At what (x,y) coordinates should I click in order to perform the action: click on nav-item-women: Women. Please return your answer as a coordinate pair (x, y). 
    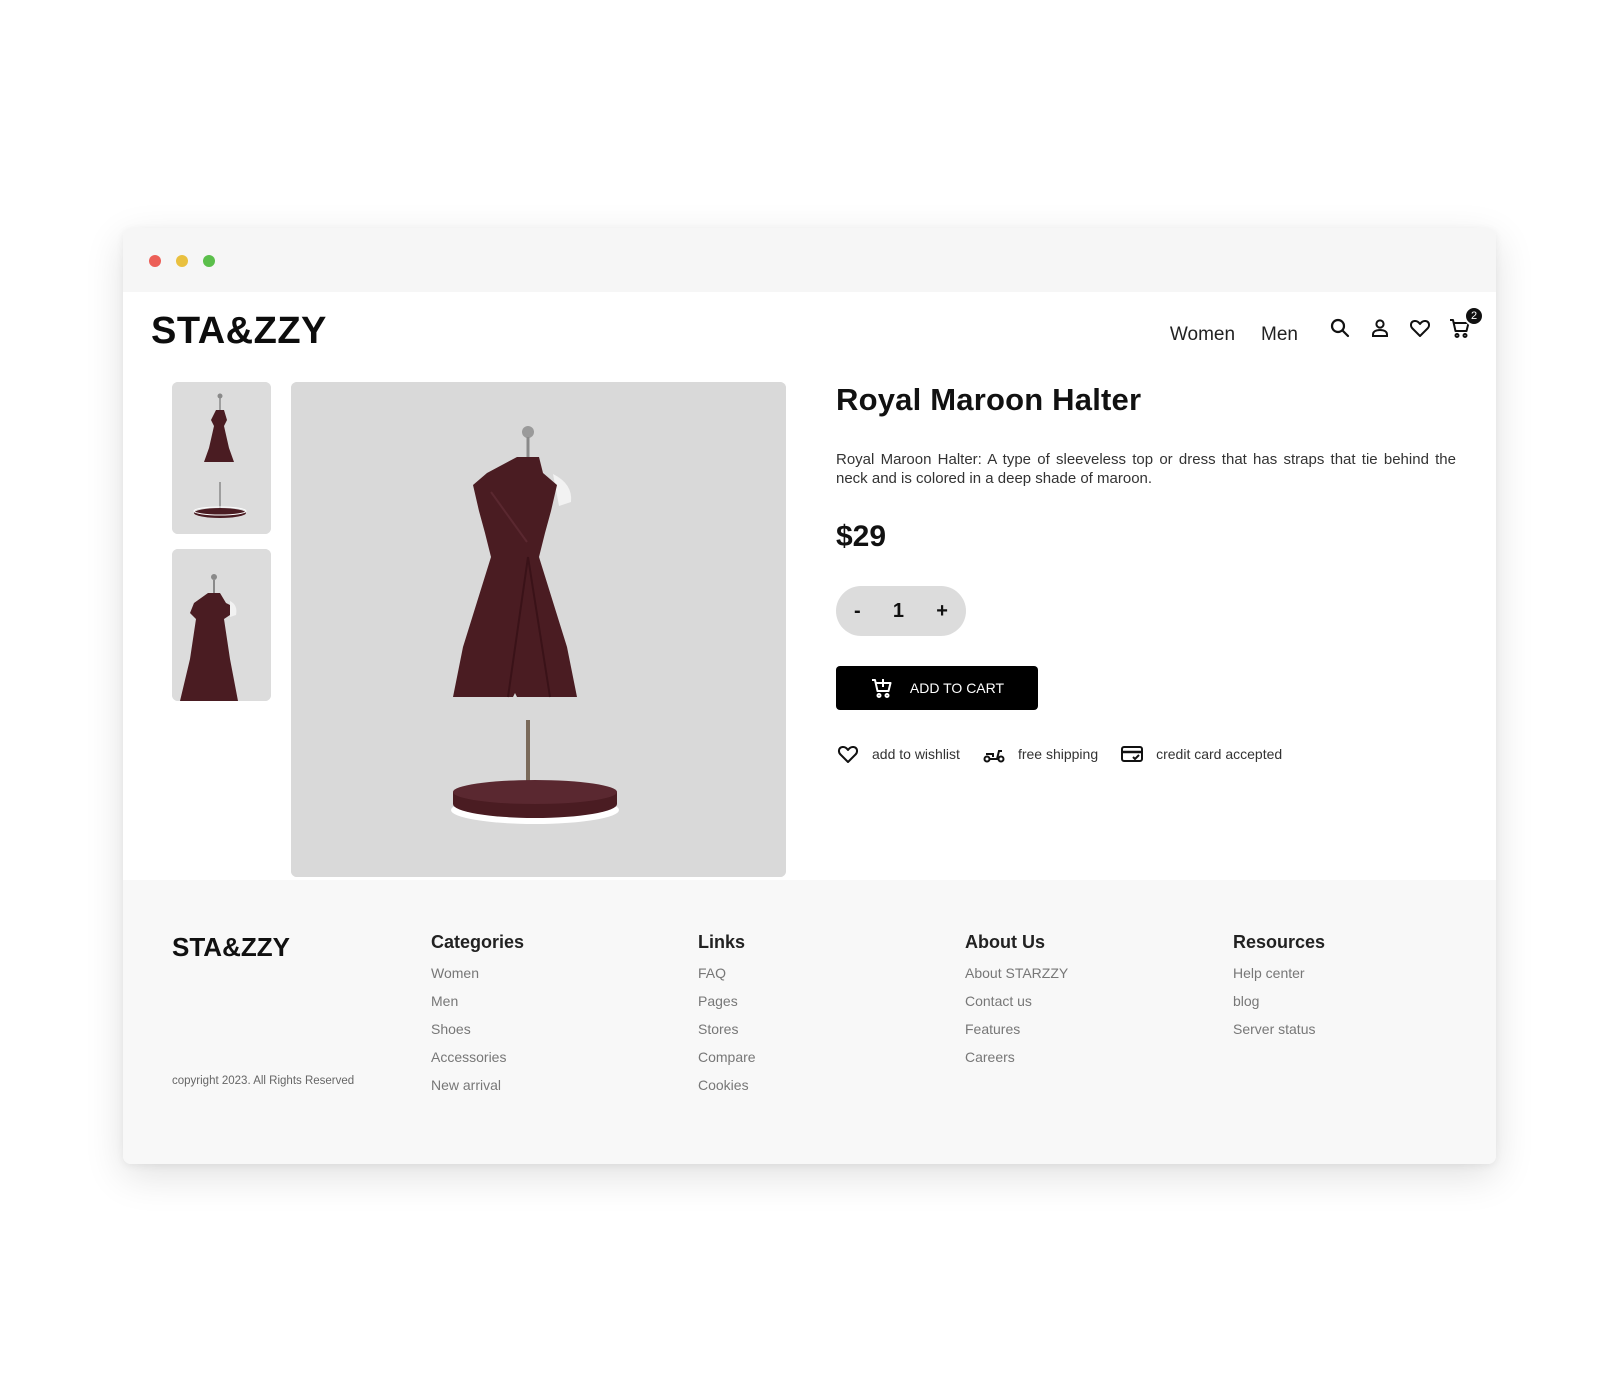
    Looking at the image, I should click on (1202, 335).